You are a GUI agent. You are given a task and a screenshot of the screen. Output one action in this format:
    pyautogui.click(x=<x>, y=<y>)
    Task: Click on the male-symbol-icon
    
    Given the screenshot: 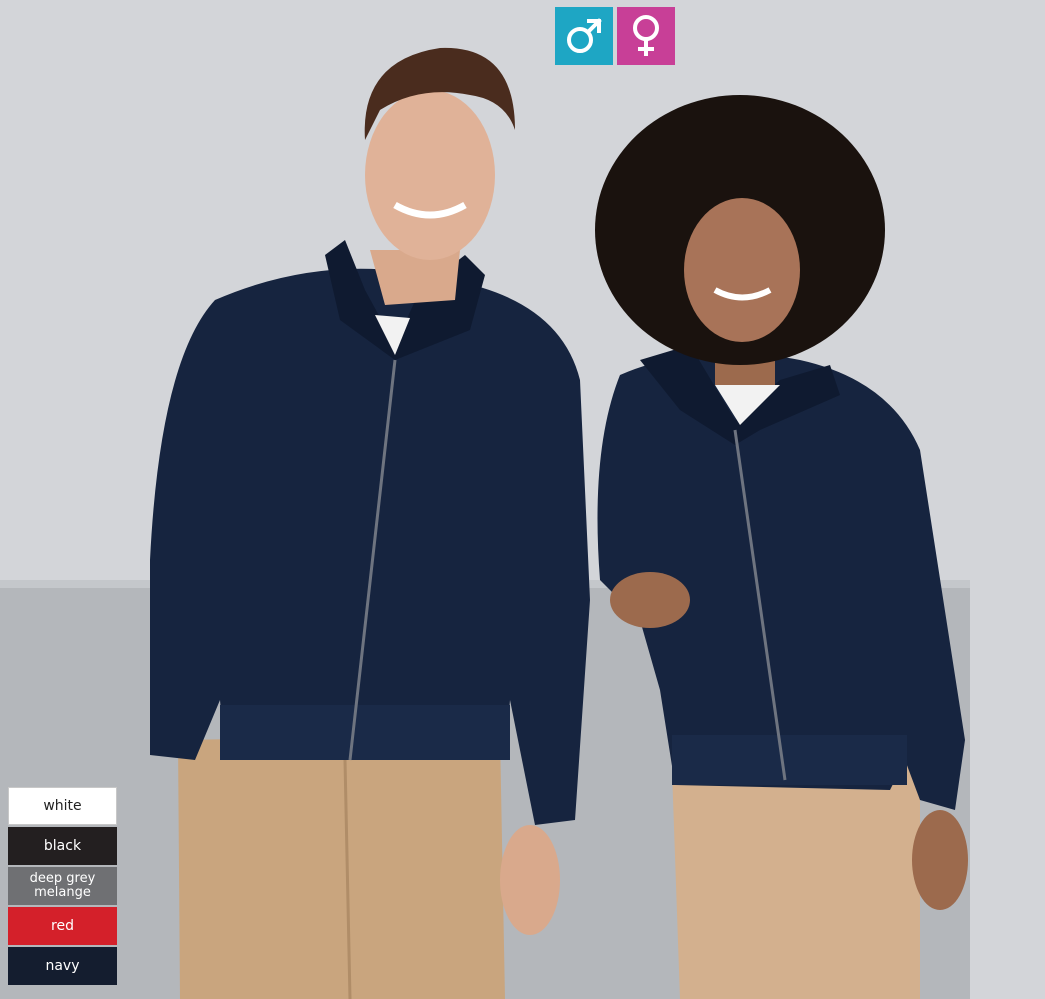 What is the action you would take?
    pyautogui.click(x=584, y=35)
    